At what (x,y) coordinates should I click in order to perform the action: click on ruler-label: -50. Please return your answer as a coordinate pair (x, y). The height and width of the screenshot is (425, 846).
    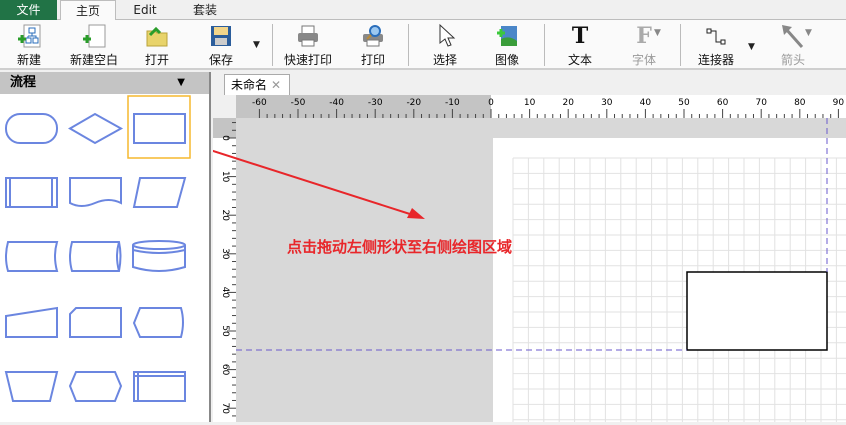
    Looking at the image, I should click on (298, 103).